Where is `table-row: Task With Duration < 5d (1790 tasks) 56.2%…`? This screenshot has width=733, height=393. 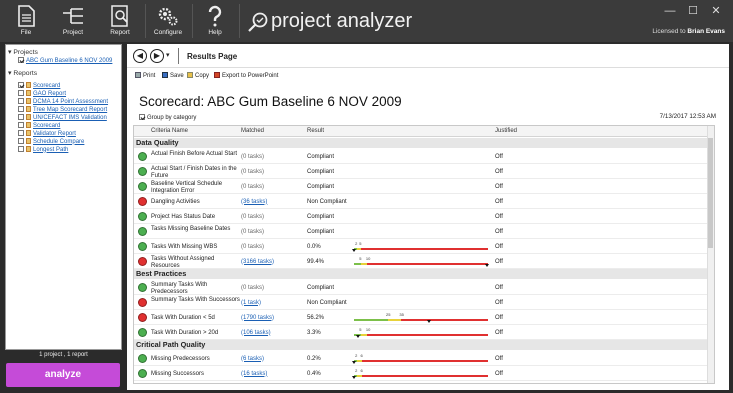
table-row: Task With Duration < 5d (1790 tasks) 56.2%… is located at coordinates (424, 317).